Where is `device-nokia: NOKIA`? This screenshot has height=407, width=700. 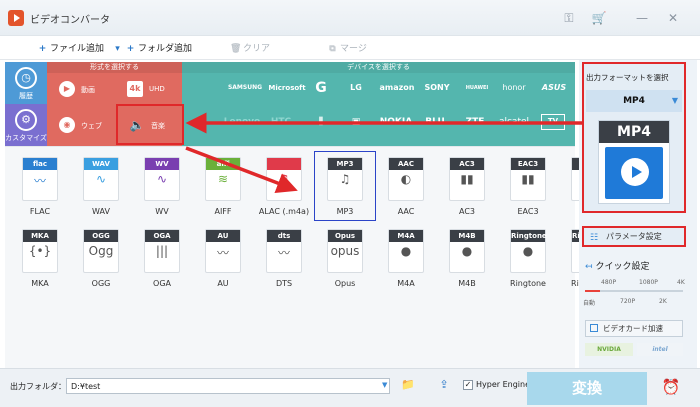
device-nokia: NOKIA is located at coordinates (396, 122).